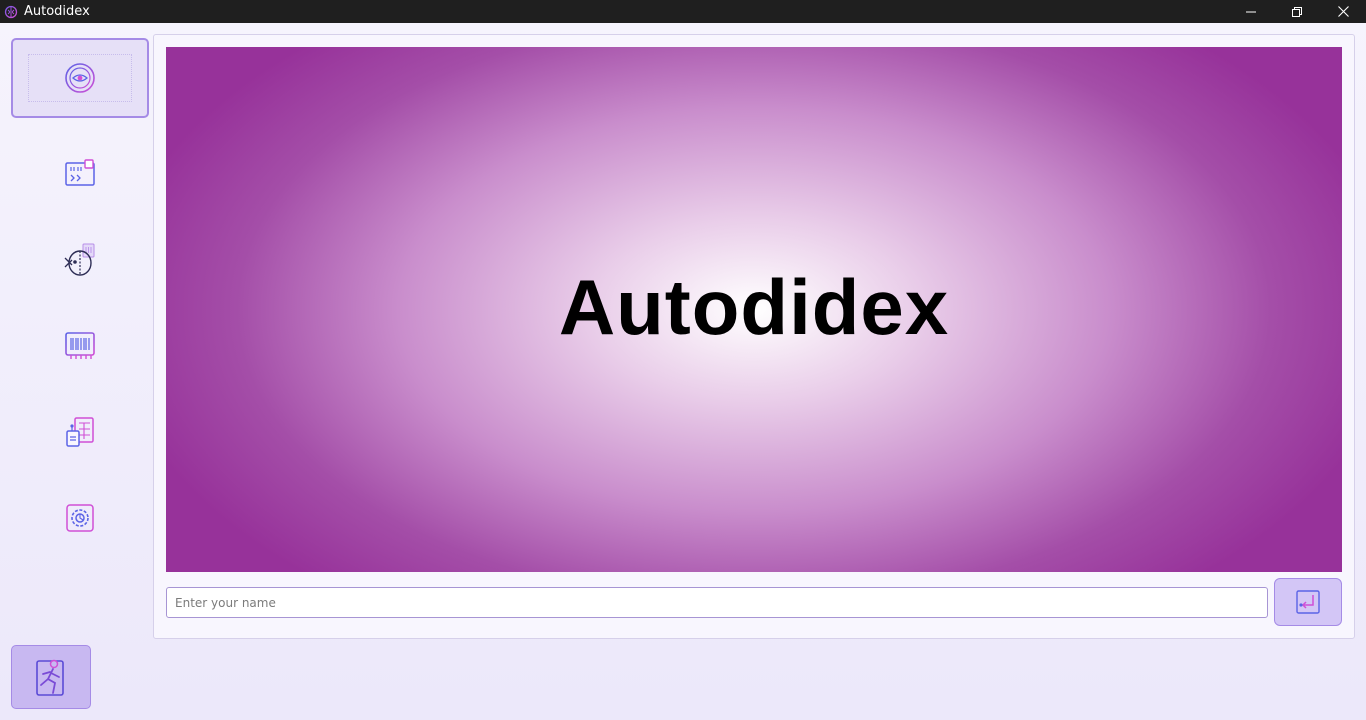  I want to click on eye-orb-icon, so click(80, 78).